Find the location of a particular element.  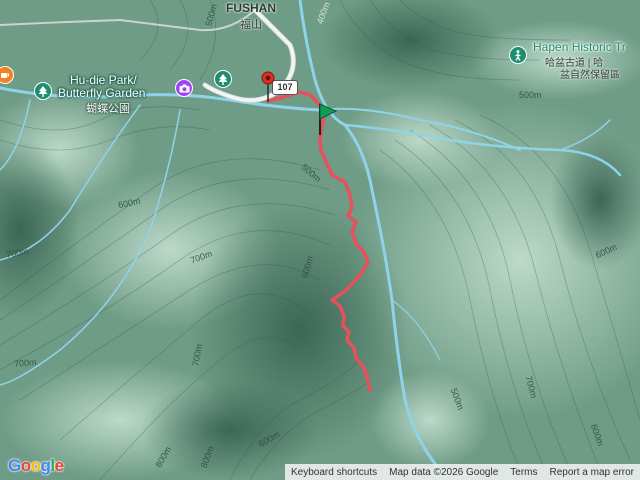

camera-icon is located at coordinates (184, 88).